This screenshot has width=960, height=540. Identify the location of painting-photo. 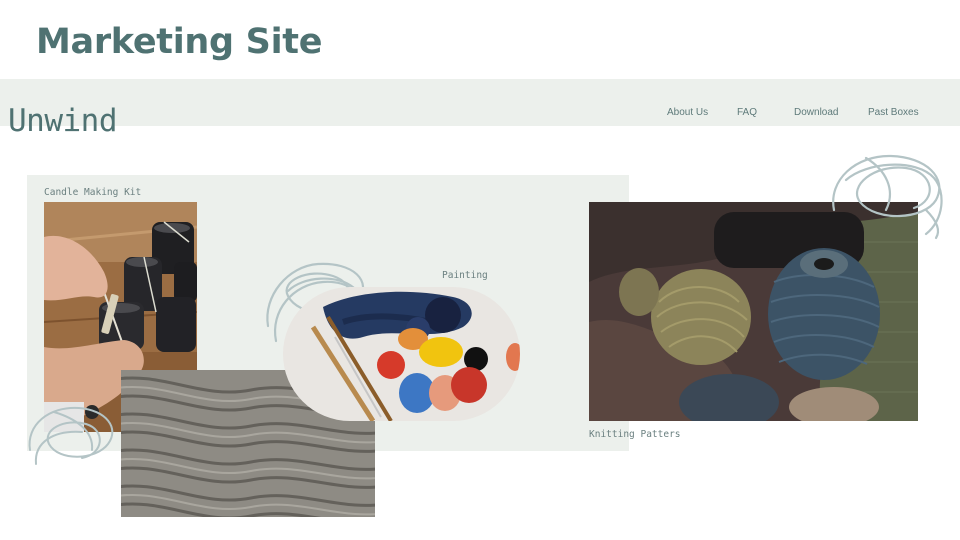
(401, 354).